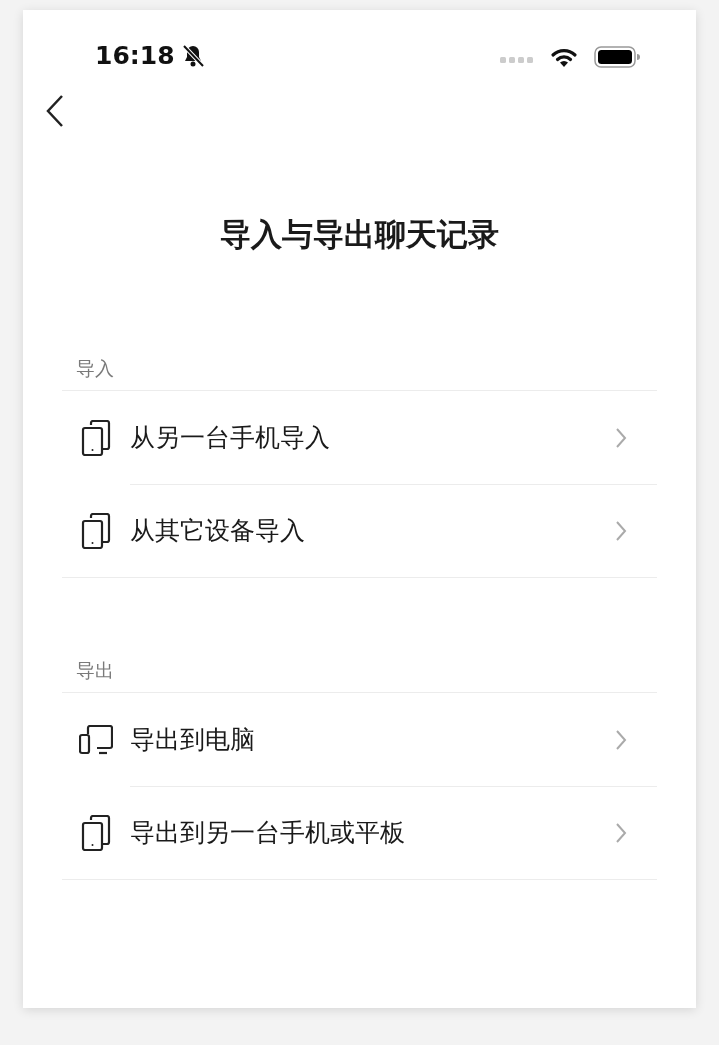  What do you see at coordinates (517, 60) in the screenshot?
I see `signal-dots-icon` at bounding box center [517, 60].